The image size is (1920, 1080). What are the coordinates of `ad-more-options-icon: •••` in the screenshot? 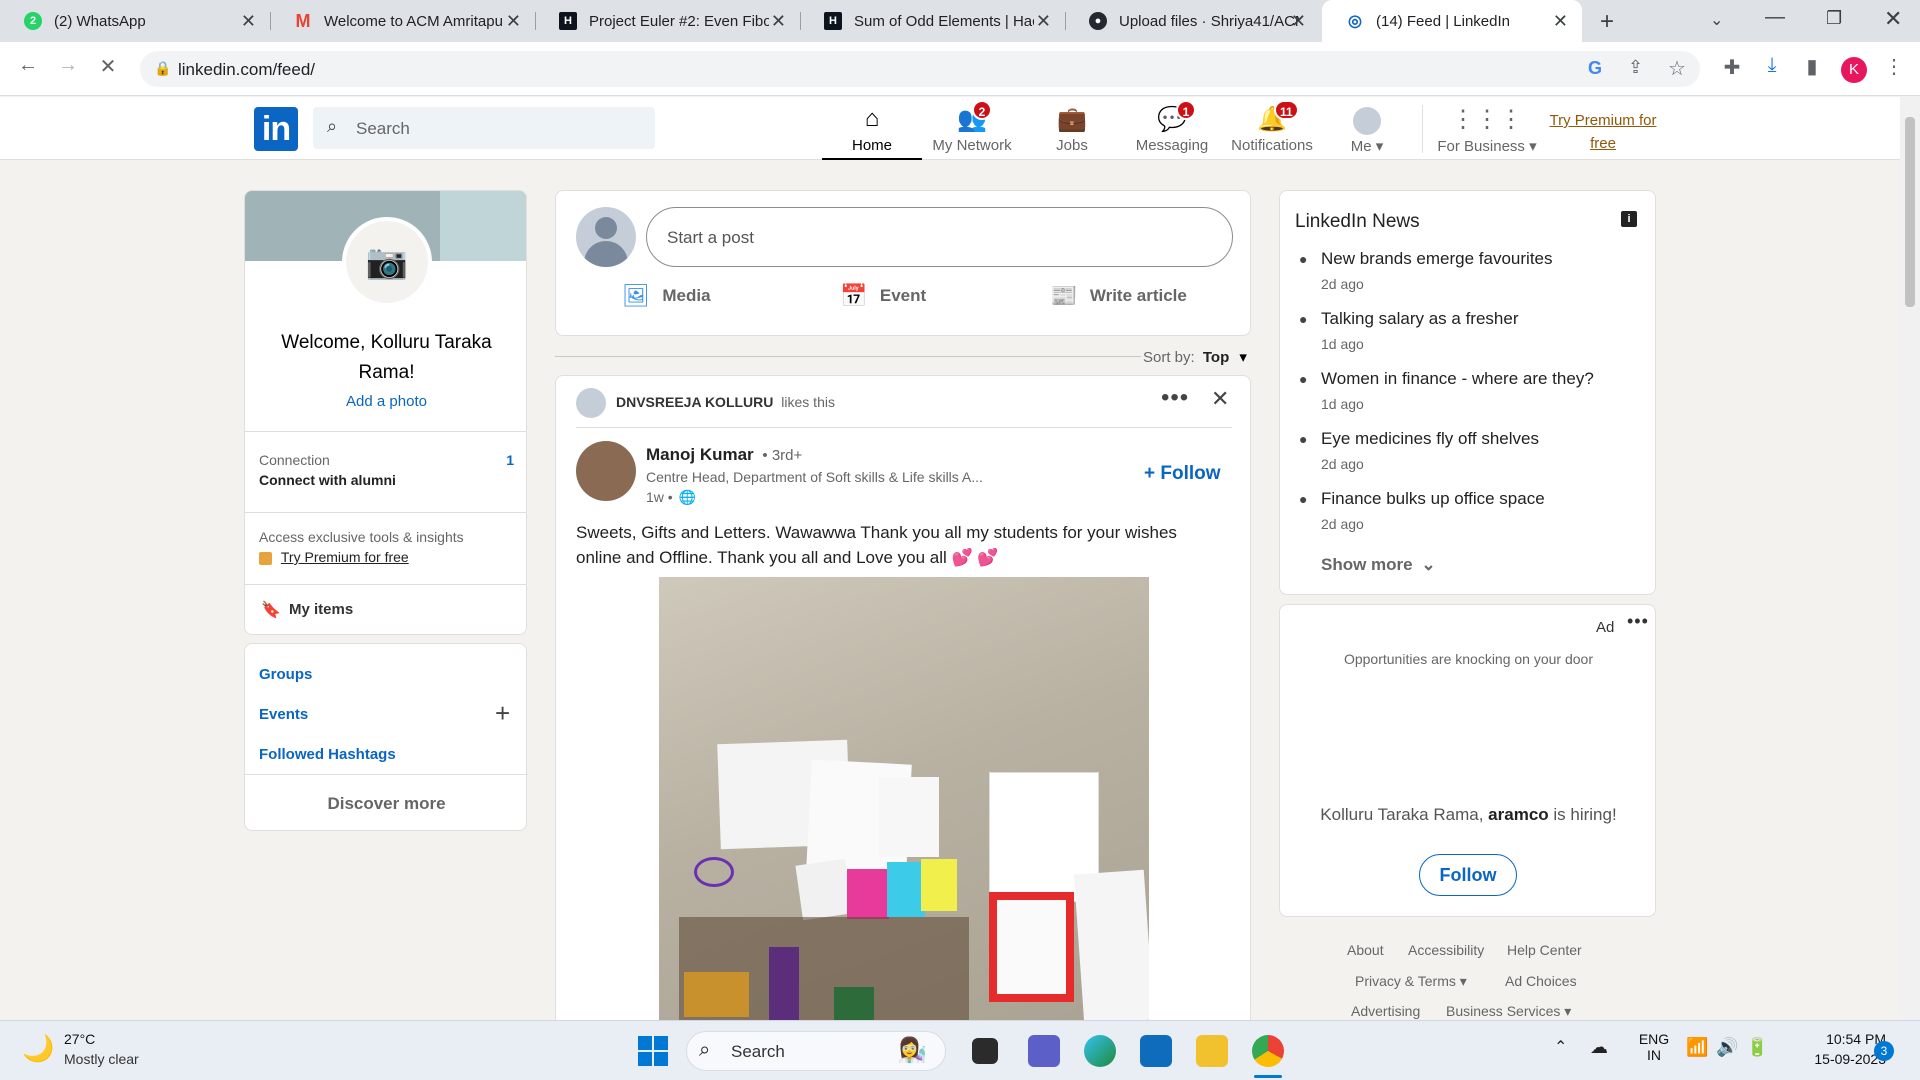 It's located at (1638, 621).